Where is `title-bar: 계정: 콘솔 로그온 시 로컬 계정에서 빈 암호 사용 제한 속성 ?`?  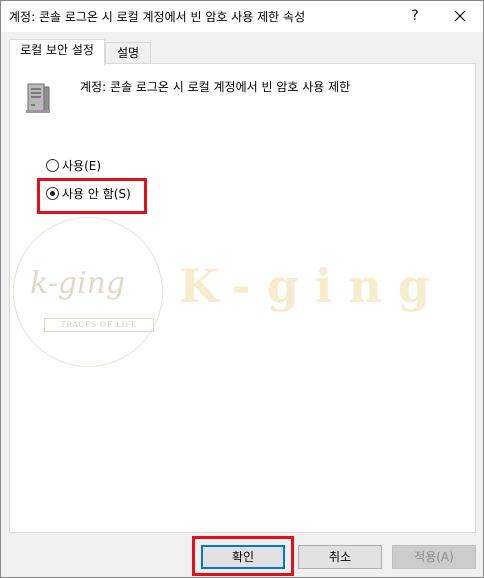
title-bar: 계정: 콘솔 로그온 시 로컬 계정에서 빈 암호 사용 제한 속성 ? is located at coordinates (242, 16).